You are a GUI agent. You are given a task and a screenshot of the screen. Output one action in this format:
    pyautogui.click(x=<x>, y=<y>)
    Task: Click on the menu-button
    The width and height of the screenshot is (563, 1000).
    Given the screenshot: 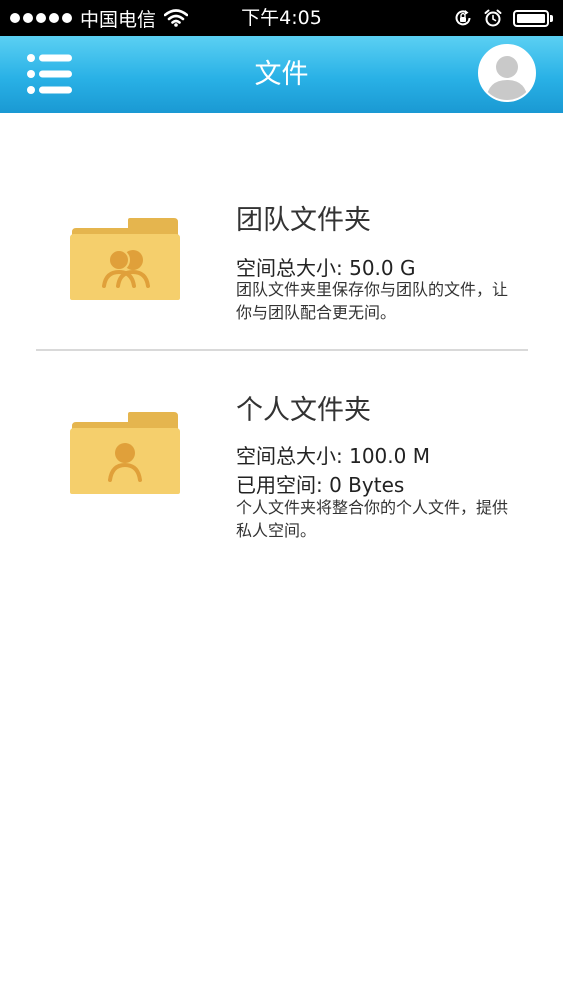 What is the action you would take?
    pyautogui.click(x=50, y=74)
    